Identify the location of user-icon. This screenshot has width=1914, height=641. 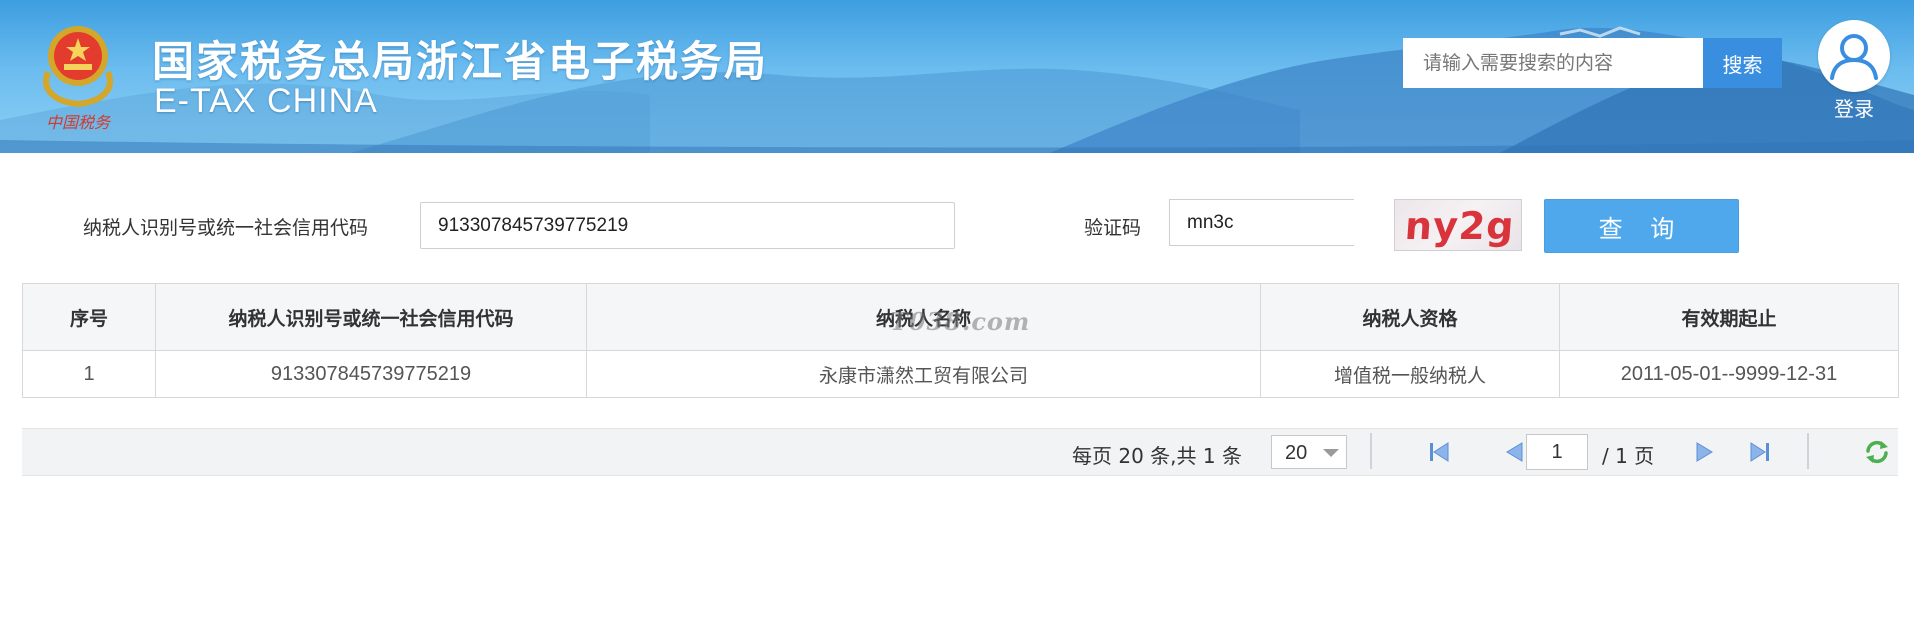
(1854, 57).